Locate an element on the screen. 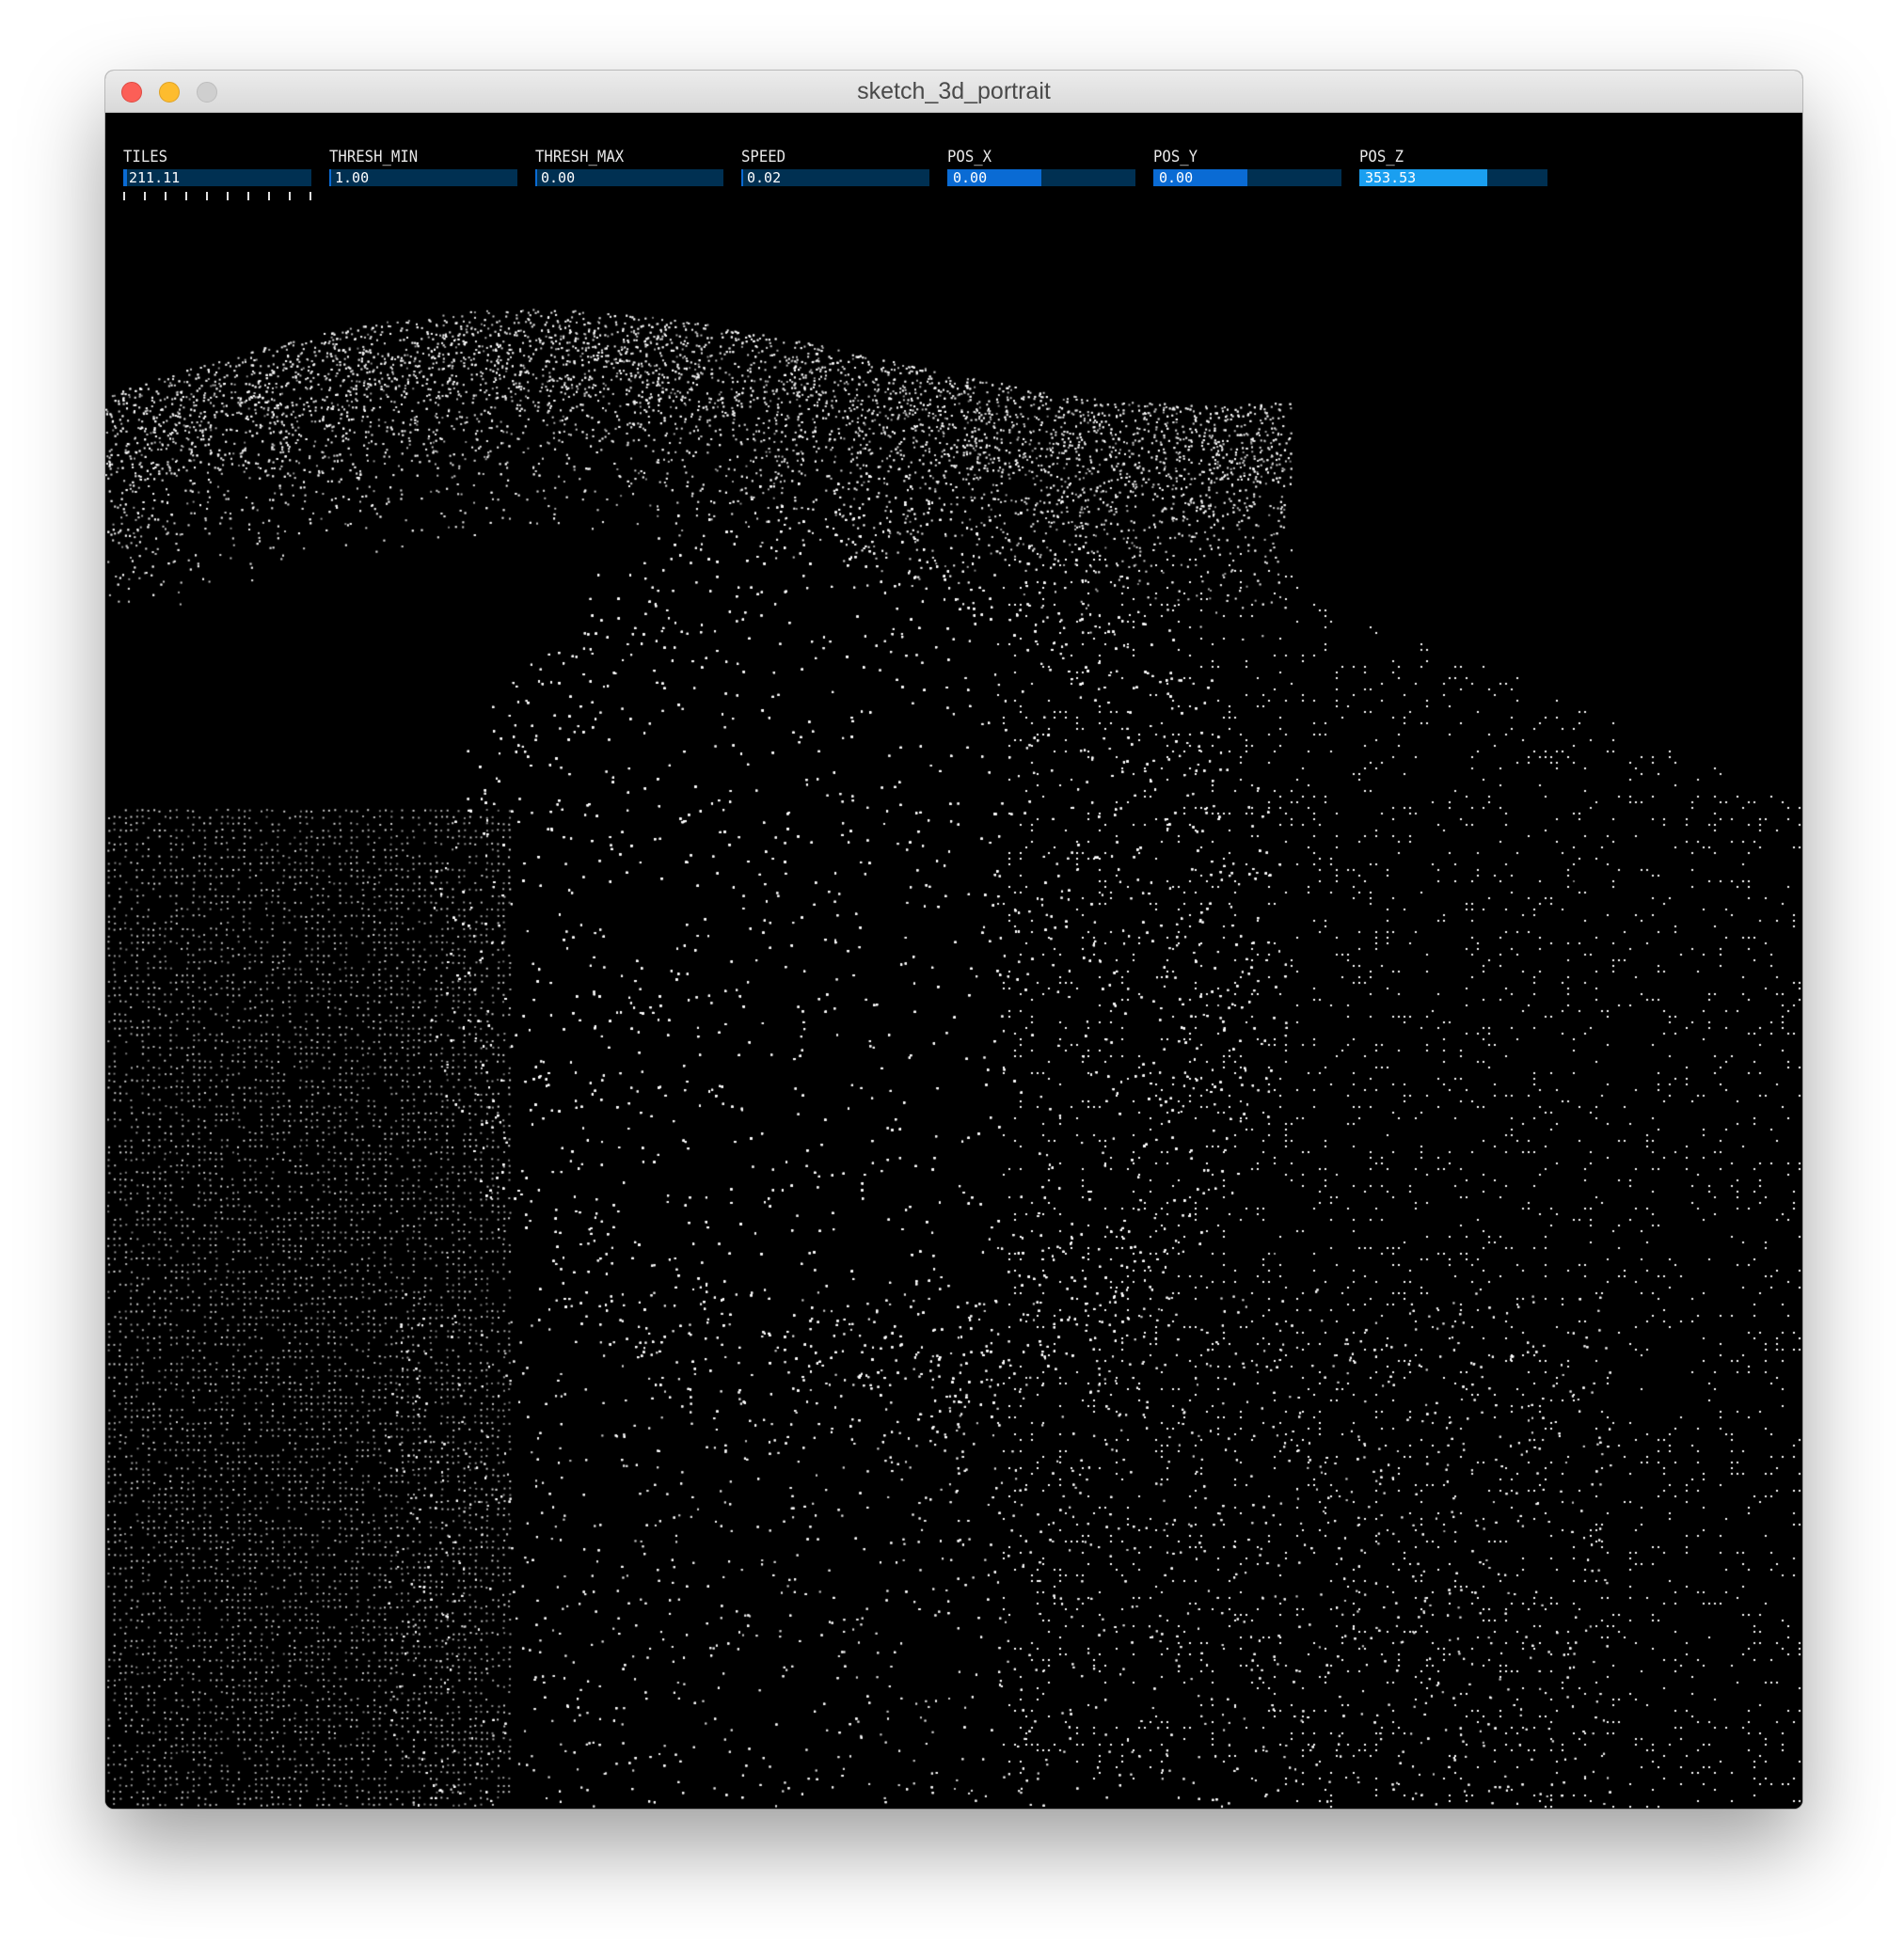 The height and width of the screenshot is (1945, 1904). slider-value: 211.11 is located at coordinates (155, 177).